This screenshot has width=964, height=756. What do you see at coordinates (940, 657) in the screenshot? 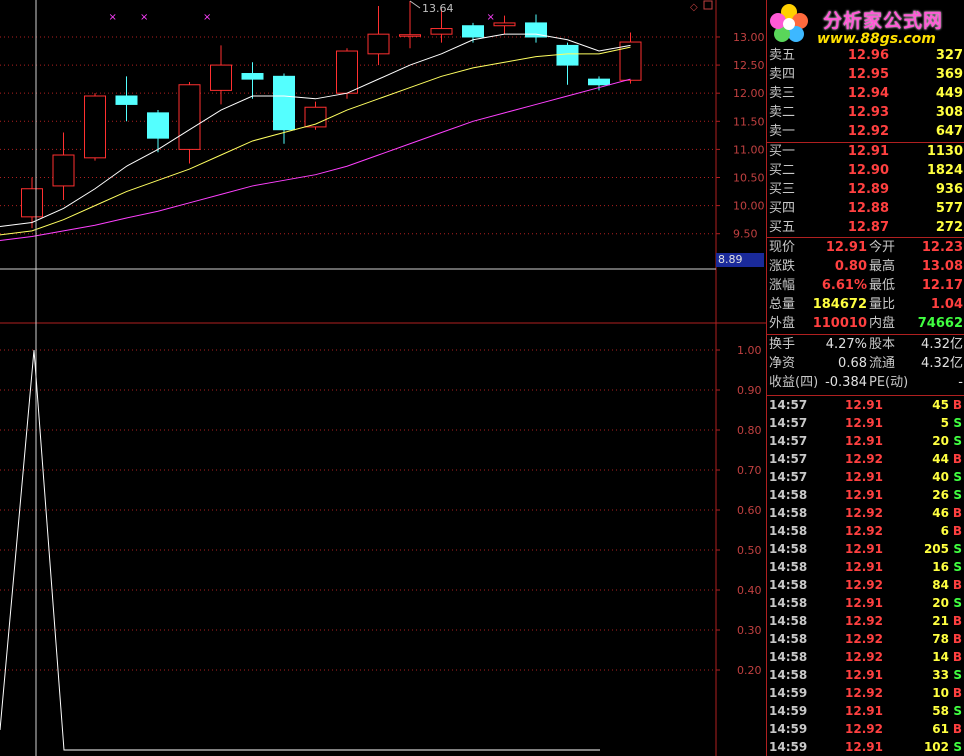
I see `tick-volume: 14` at bounding box center [940, 657].